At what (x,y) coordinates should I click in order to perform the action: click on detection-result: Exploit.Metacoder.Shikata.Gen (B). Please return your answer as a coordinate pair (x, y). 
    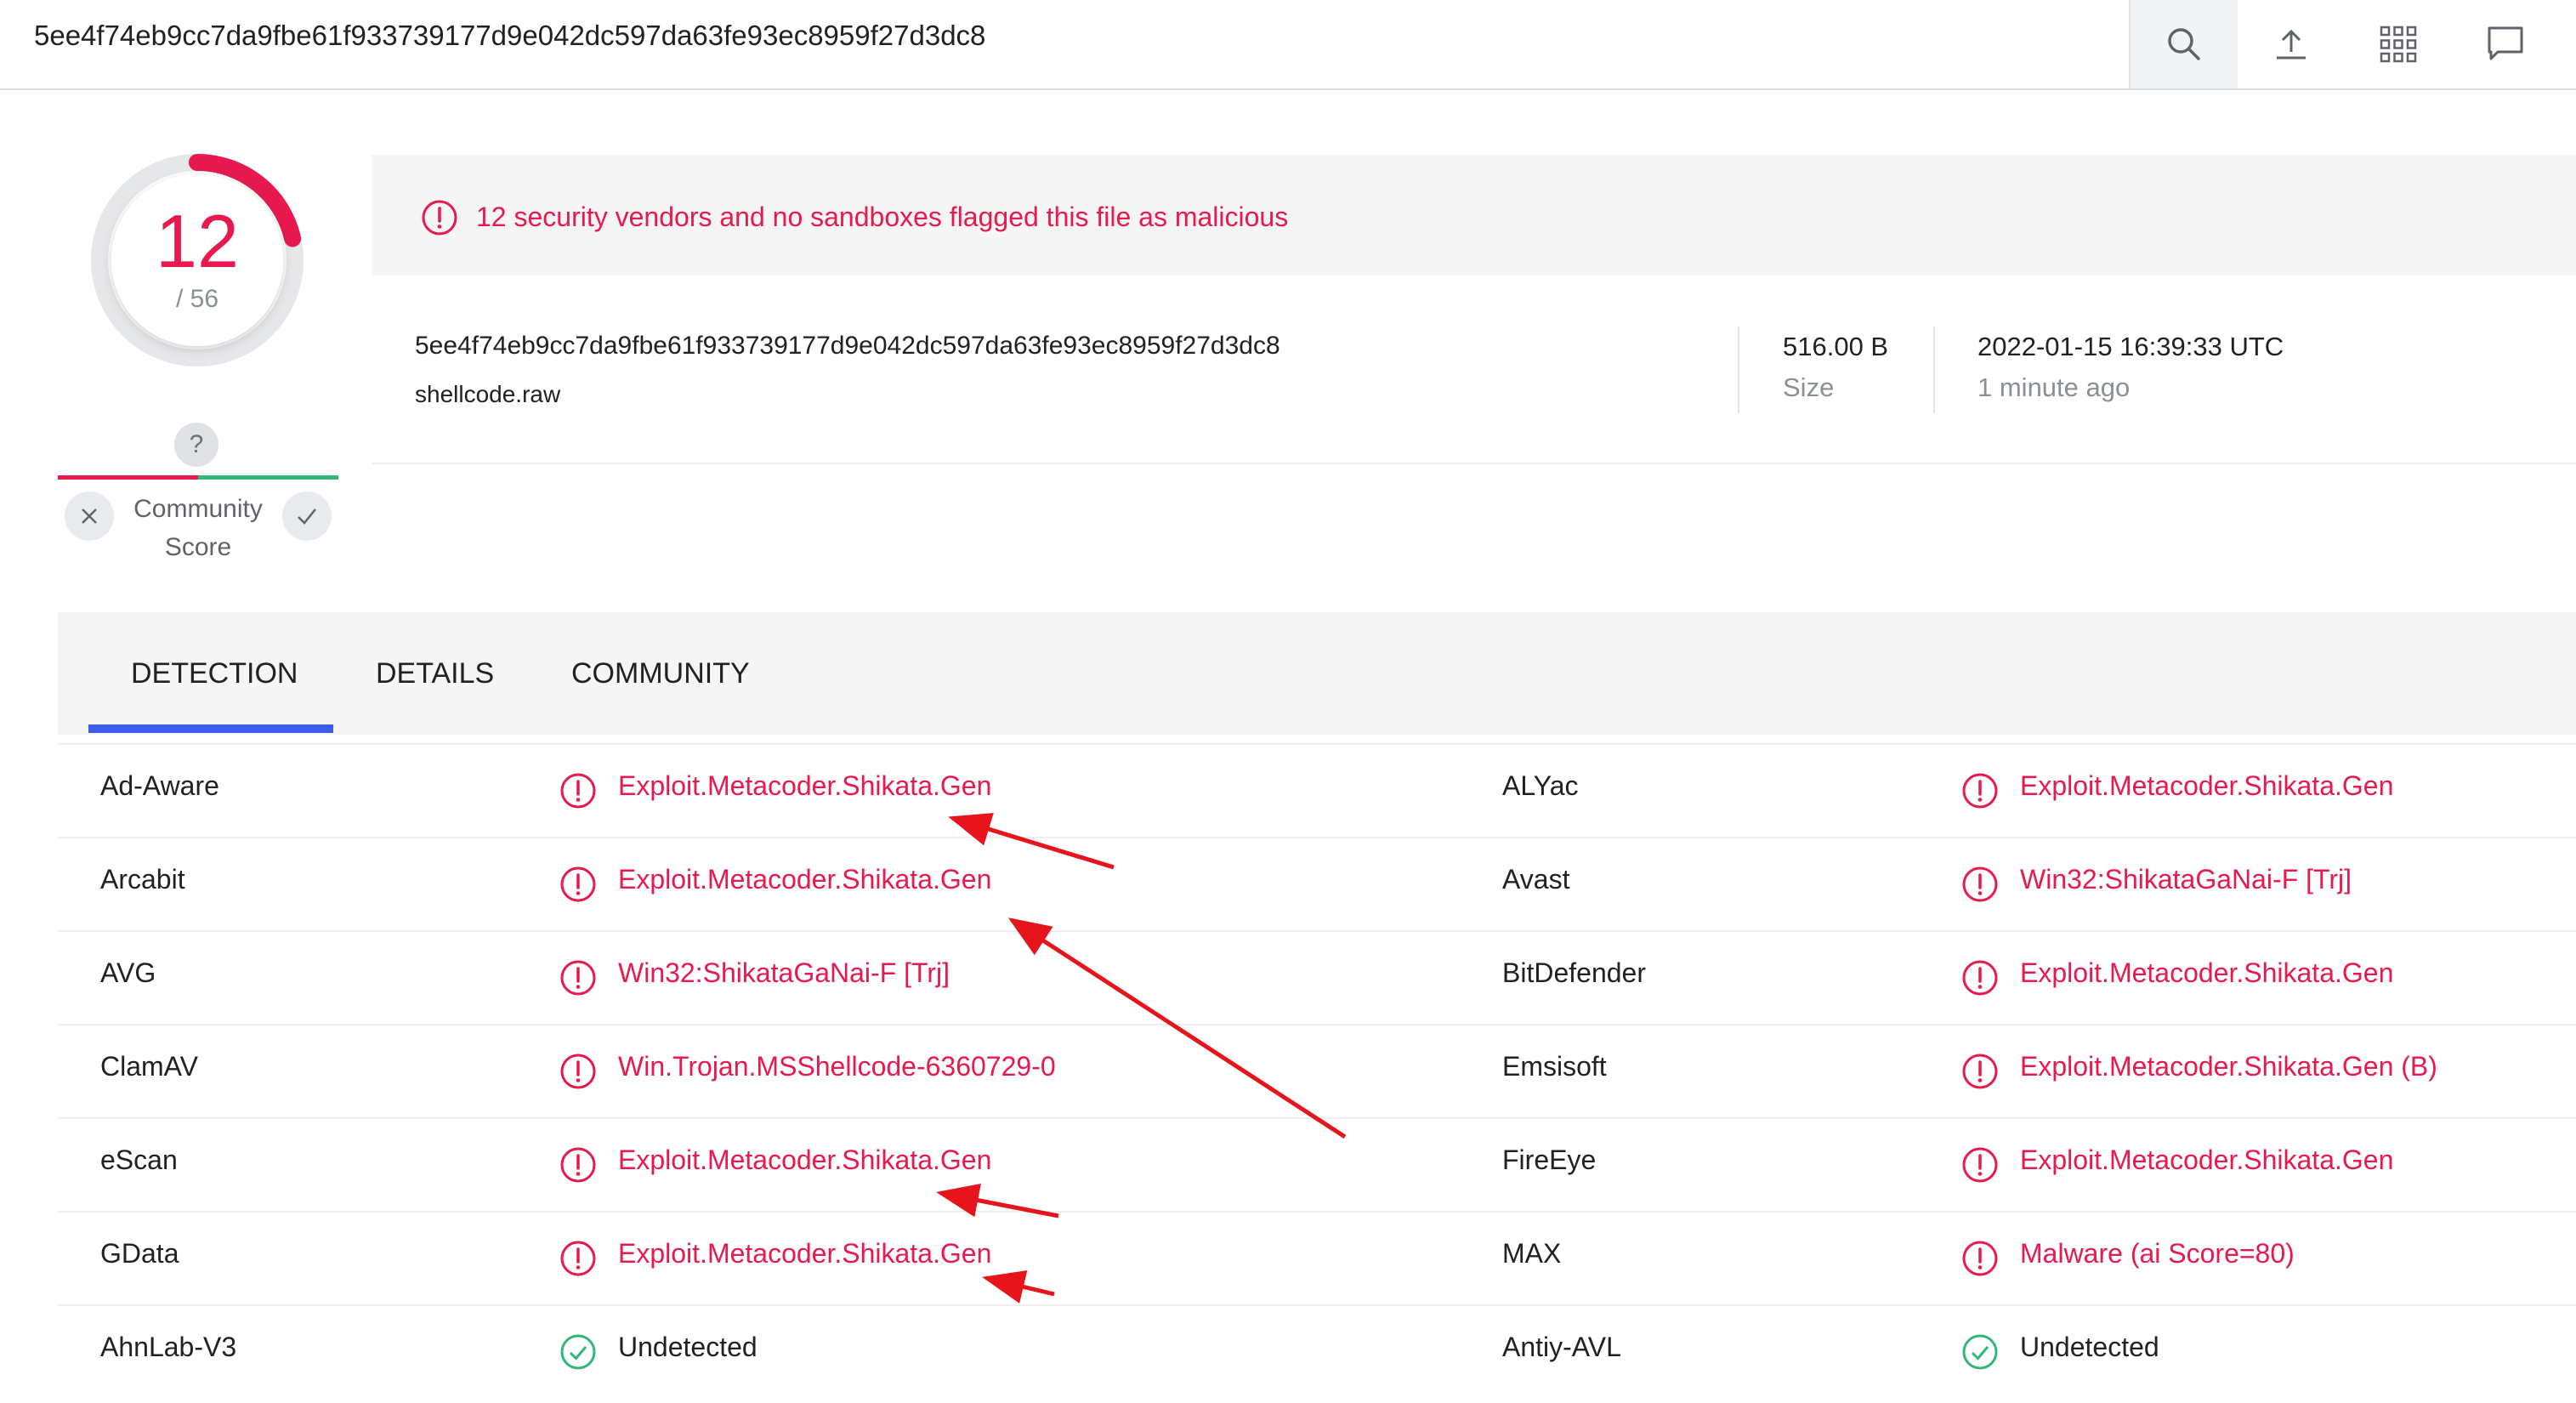
    Looking at the image, I should click on (2229, 1066).